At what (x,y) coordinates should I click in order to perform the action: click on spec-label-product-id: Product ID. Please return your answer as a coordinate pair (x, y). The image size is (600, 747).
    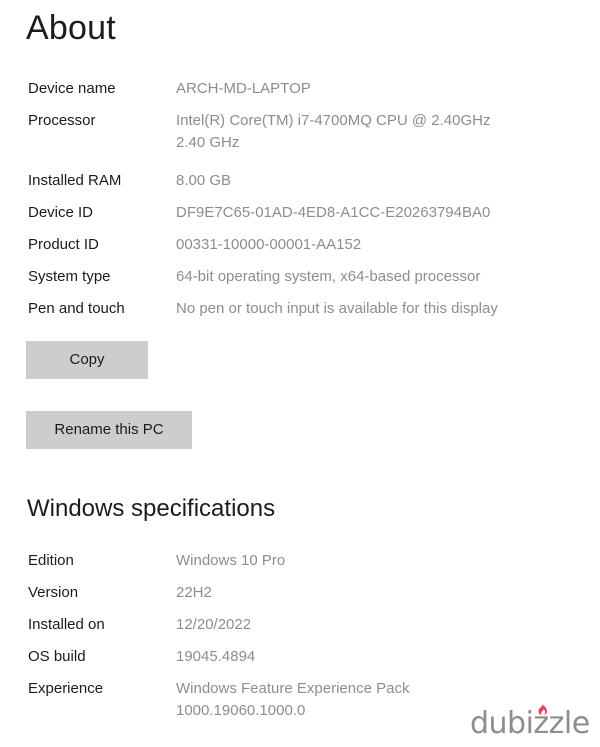
    Looking at the image, I should click on (63, 244).